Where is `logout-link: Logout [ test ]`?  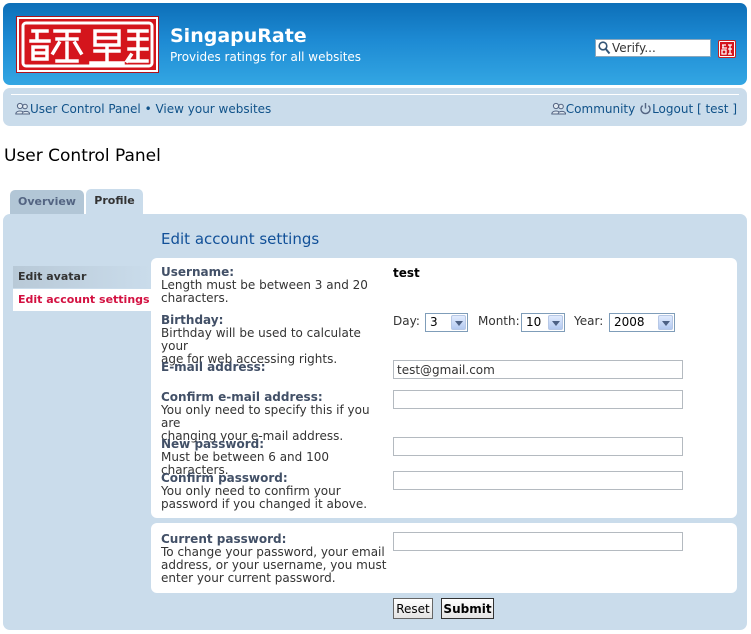
logout-link: Logout [ test ] is located at coordinates (694, 109).